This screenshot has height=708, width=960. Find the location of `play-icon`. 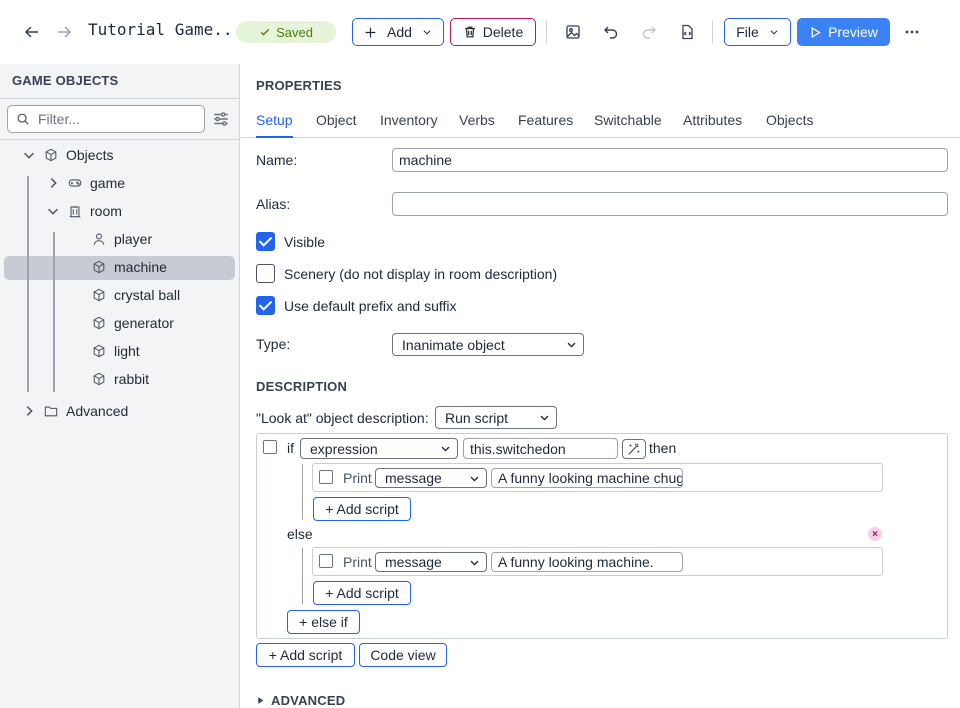

play-icon is located at coordinates (816, 32).